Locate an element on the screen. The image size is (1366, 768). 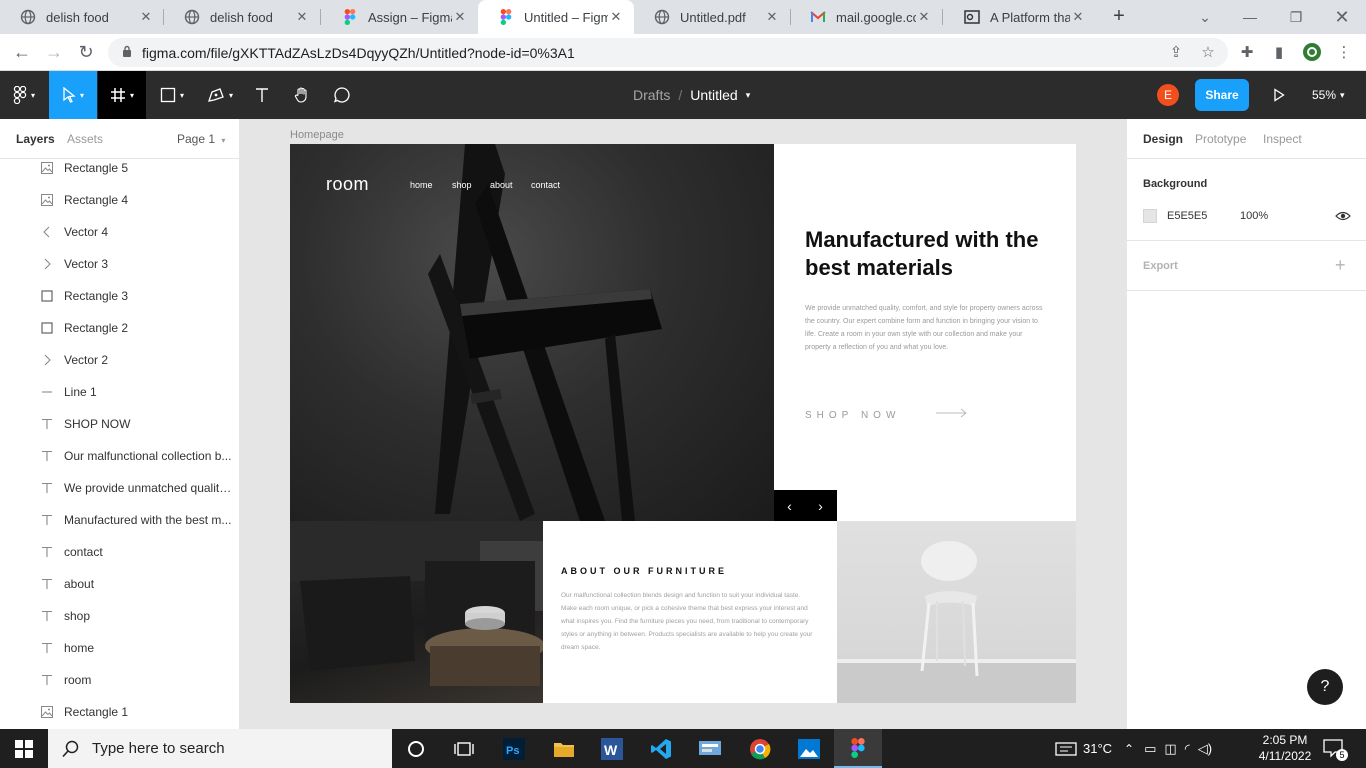
background-color-swatch is located at coordinates (1150, 216).